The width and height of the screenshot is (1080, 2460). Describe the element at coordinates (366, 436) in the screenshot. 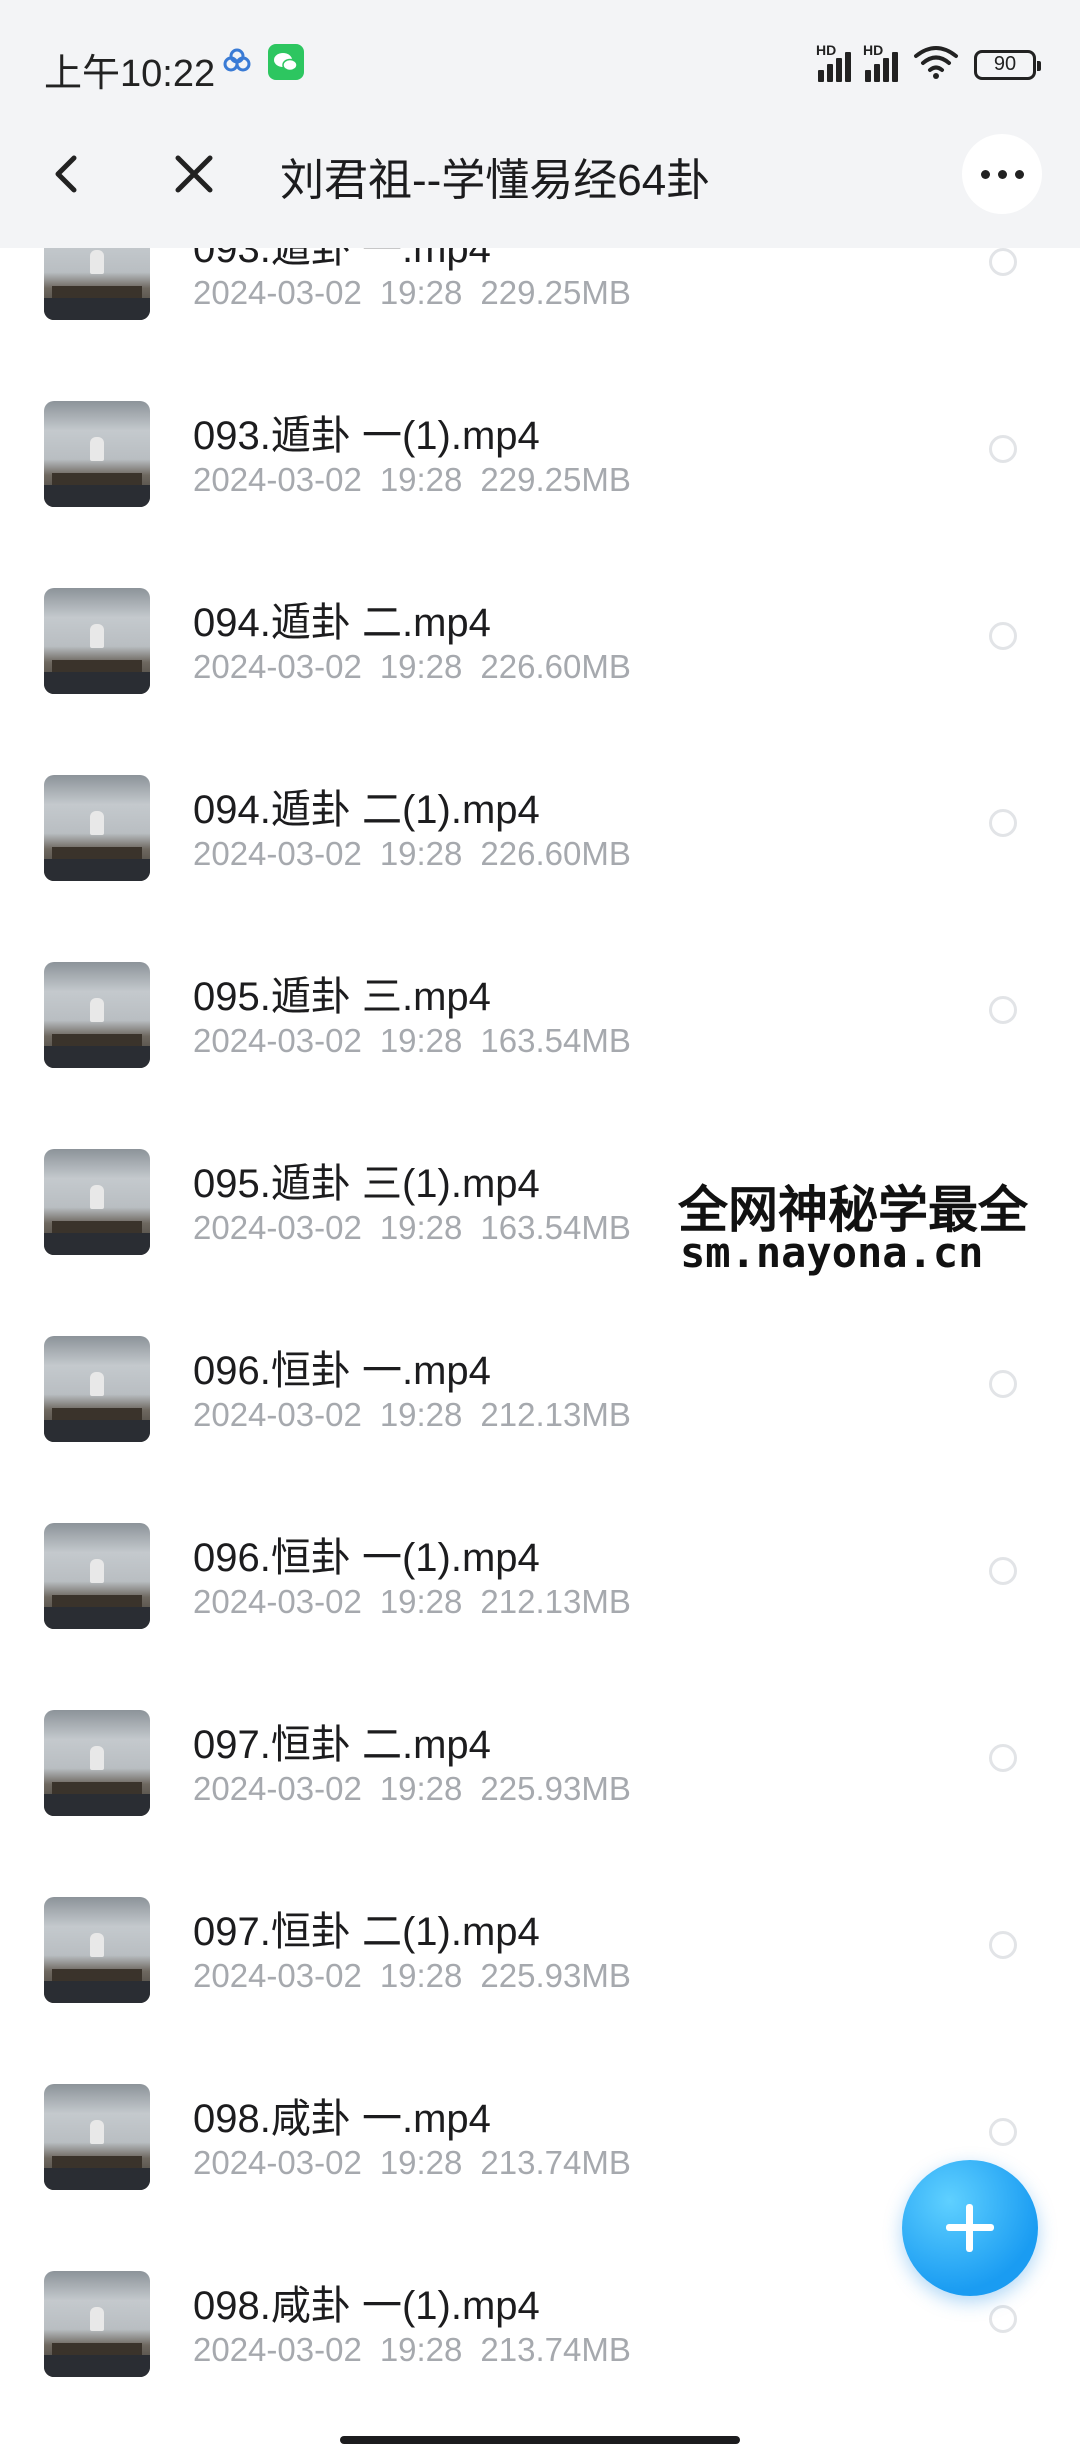

I see `file-name: 093.遁卦 一(1).mp4` at that location.